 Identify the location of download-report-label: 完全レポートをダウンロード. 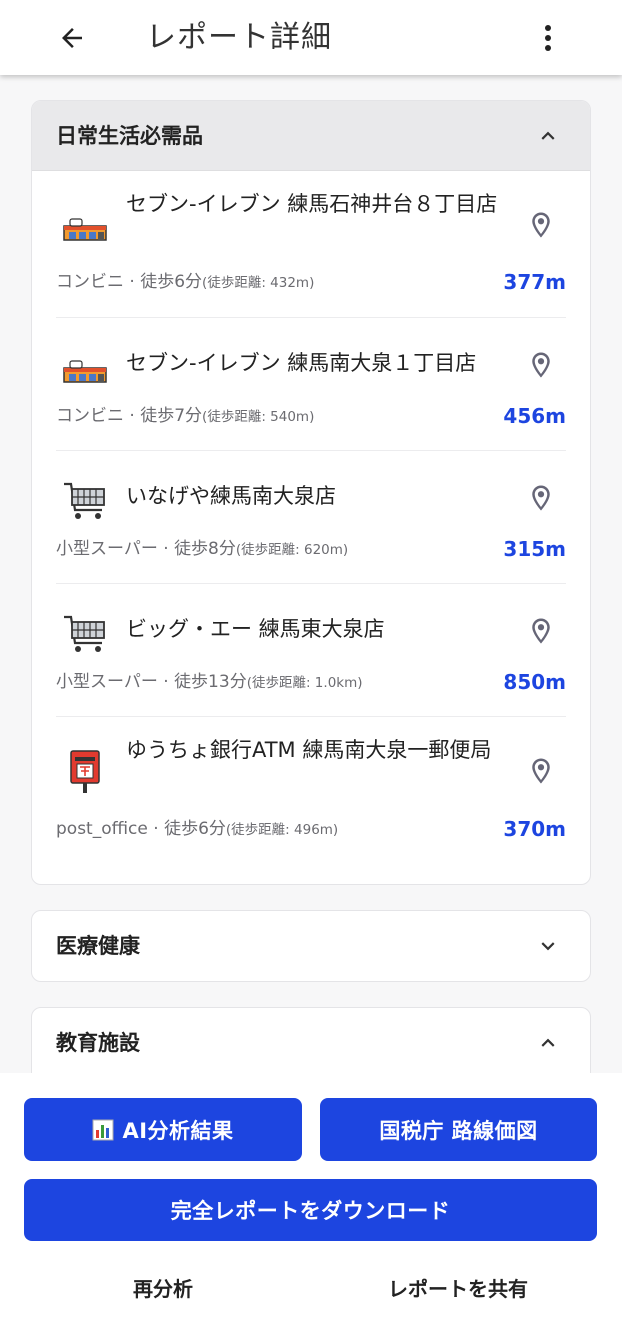
(310, 1211).